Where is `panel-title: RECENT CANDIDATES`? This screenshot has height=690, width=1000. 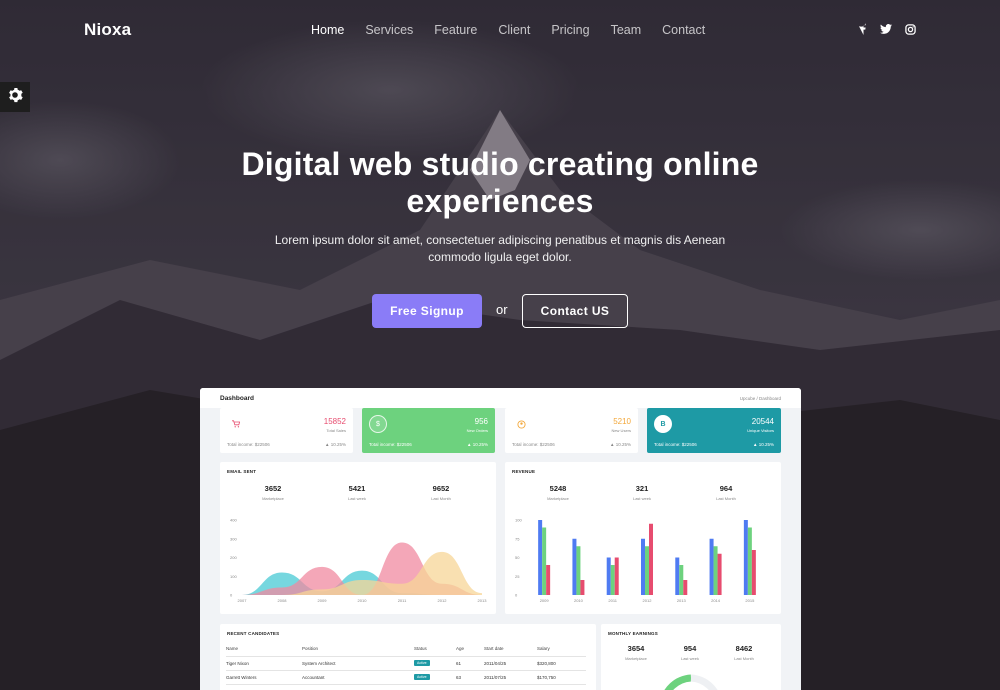
panel-title: RECENT CANDIDATES is located at coordinates (253, 633).